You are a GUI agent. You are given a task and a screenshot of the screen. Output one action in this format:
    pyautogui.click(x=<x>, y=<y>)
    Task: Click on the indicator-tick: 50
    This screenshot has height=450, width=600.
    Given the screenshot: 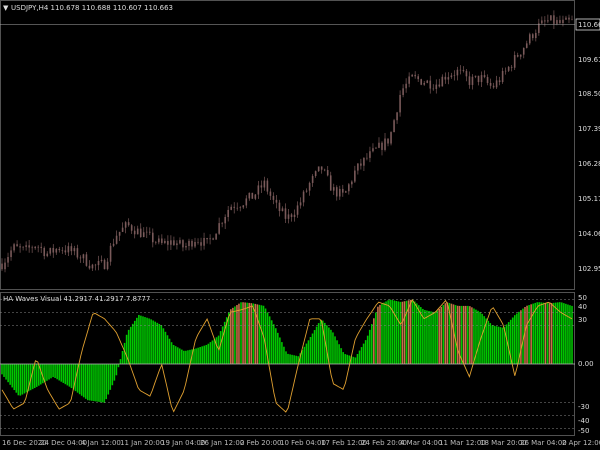 What is the action you would take?
    pyautogui.click(x=582, y=298)
    